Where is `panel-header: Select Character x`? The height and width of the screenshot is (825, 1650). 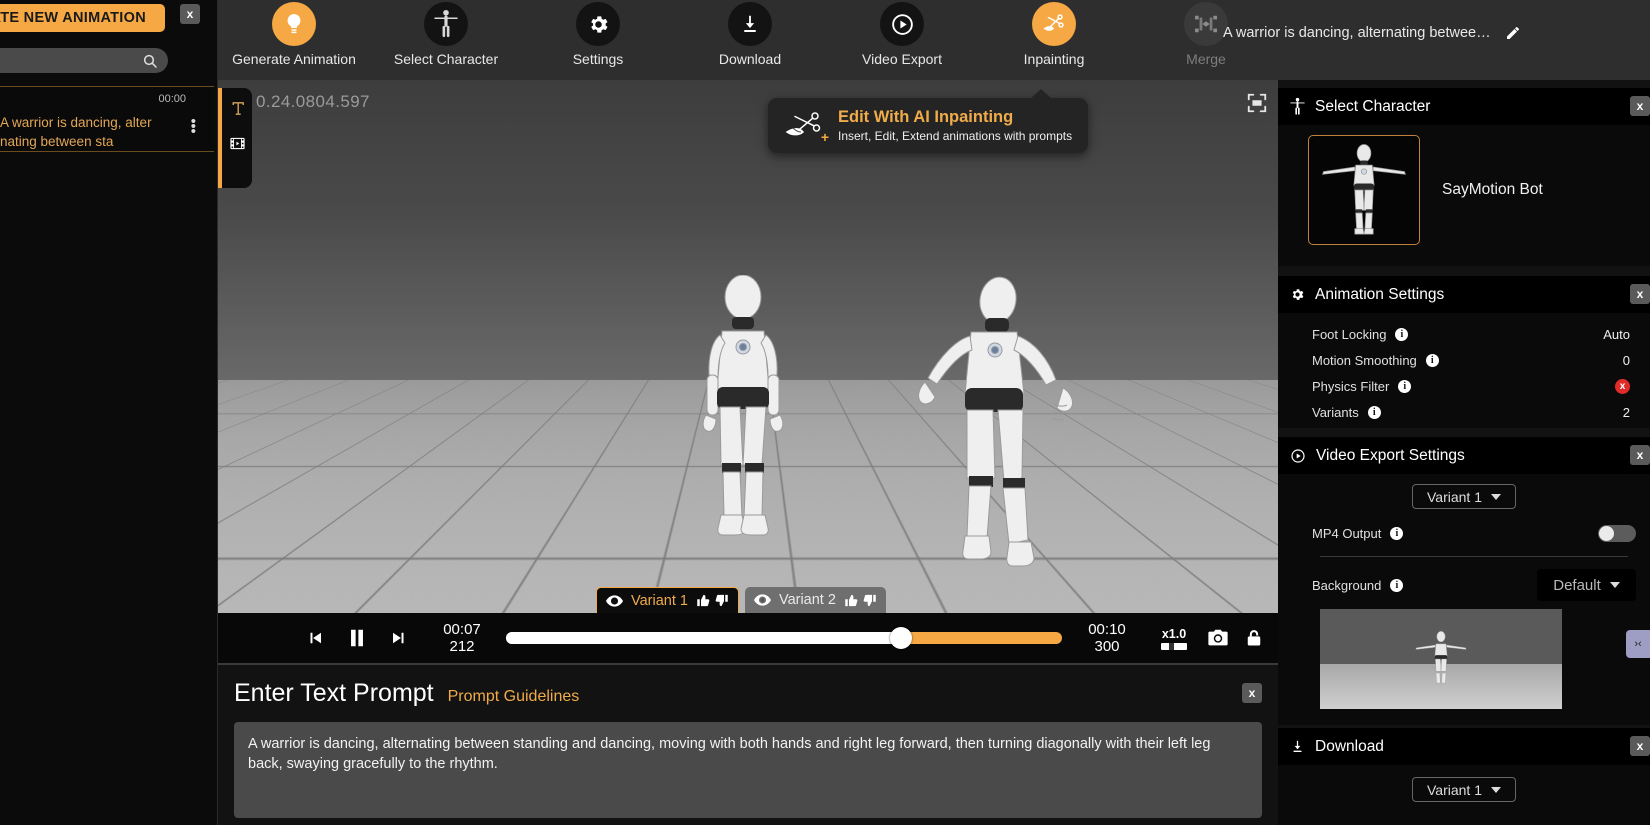
panel-header: Select Character x is located at coordinates (1464, 106).